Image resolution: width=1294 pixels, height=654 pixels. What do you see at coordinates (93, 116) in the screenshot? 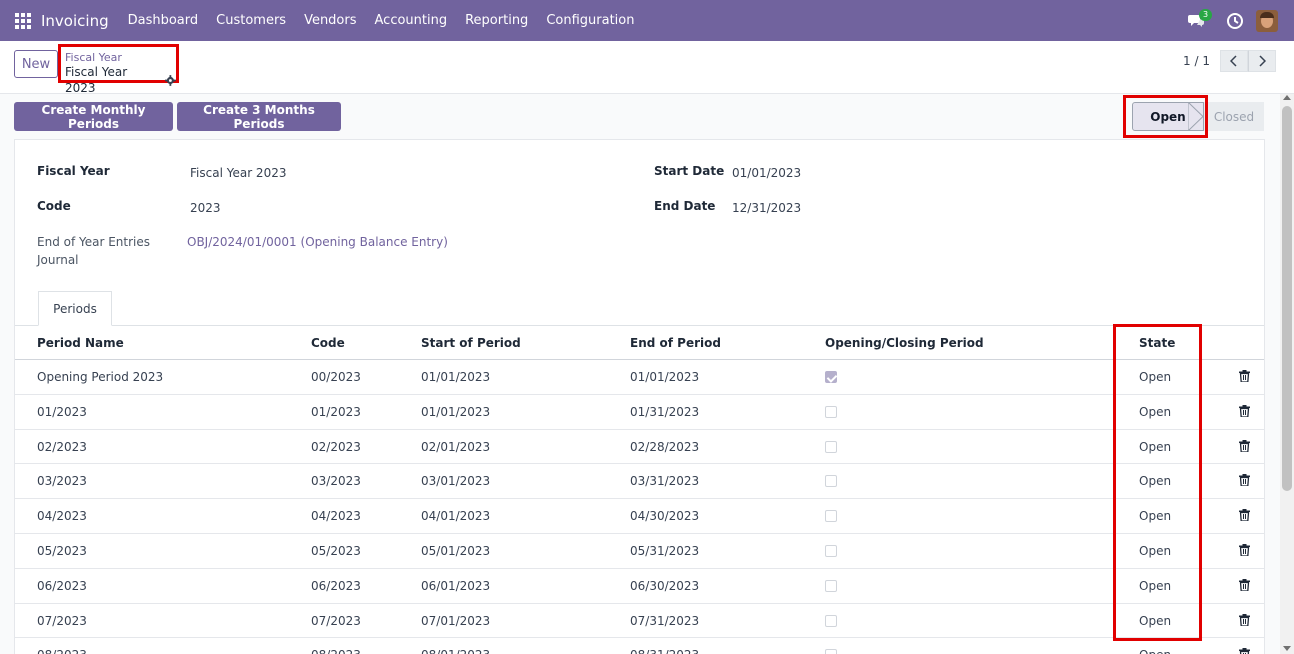
I see `create-monthly-periods-button: Create Monthly Periods` at bounding box center [93, 116].